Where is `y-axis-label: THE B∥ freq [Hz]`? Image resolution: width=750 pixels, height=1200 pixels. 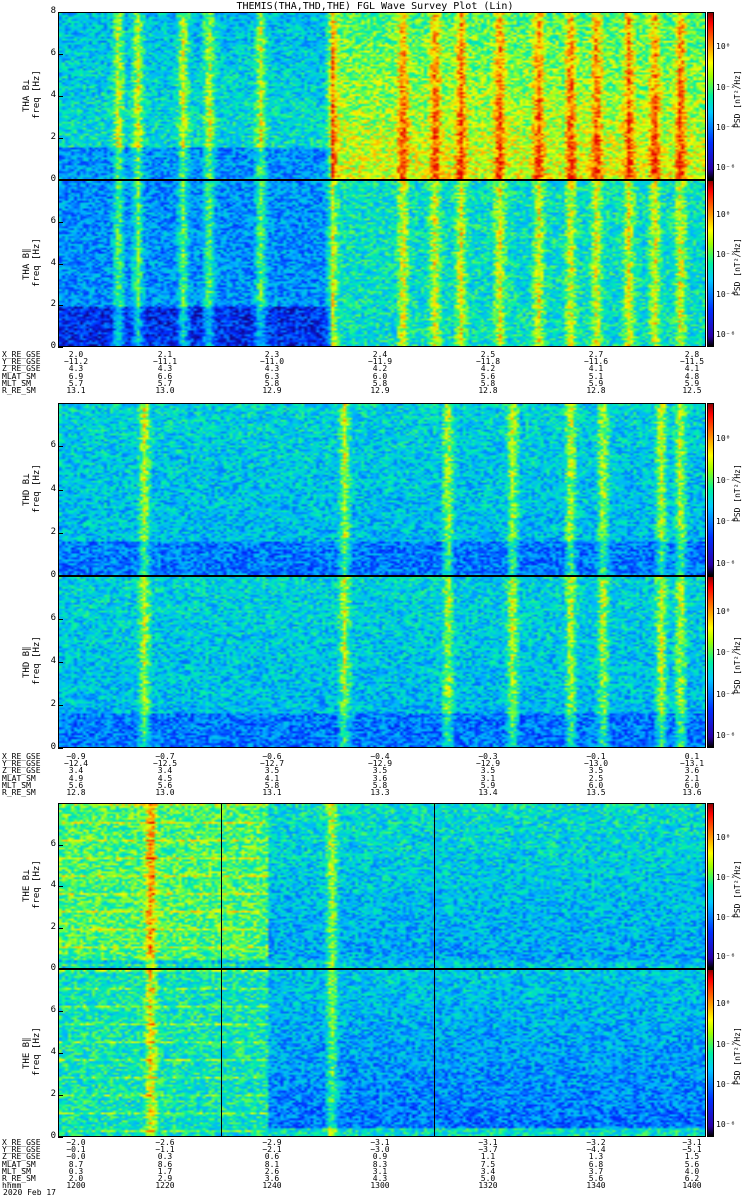 y-axis-label: THE B∥ freq [Hz] is located at coordinates (32, 1053).